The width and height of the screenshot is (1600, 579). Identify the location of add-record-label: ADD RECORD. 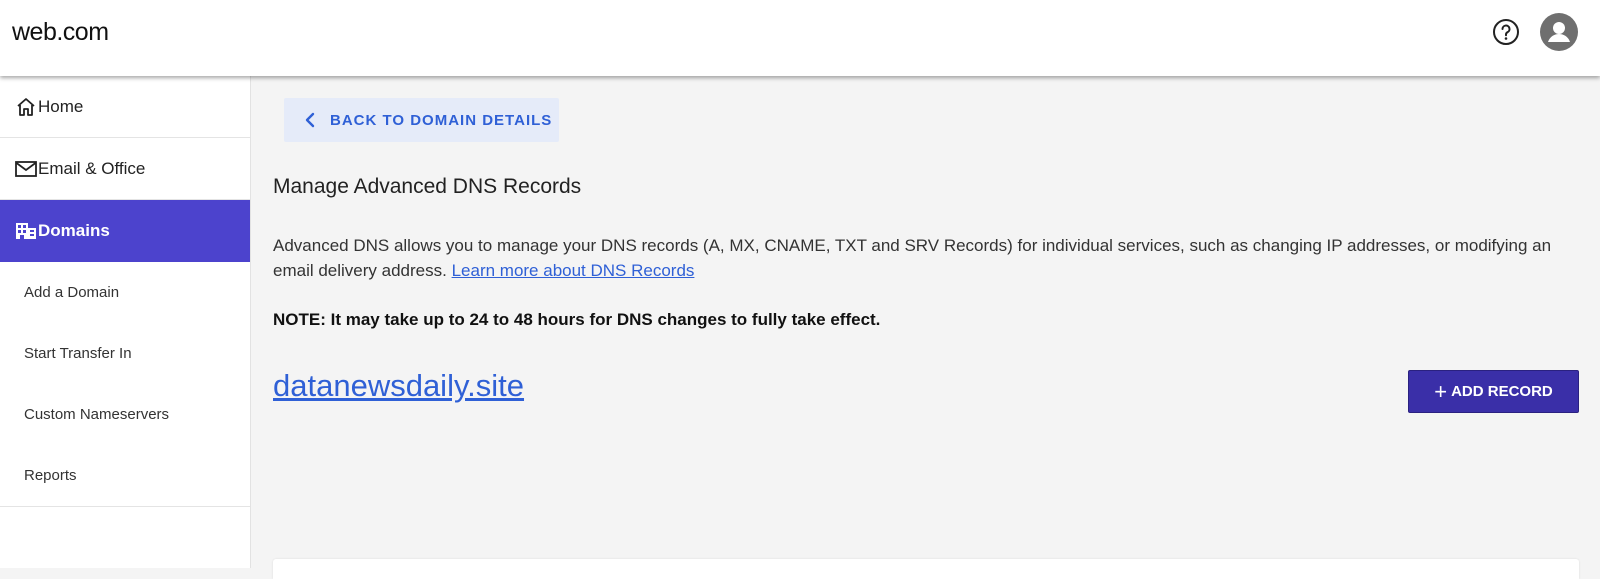
(1502, 391).